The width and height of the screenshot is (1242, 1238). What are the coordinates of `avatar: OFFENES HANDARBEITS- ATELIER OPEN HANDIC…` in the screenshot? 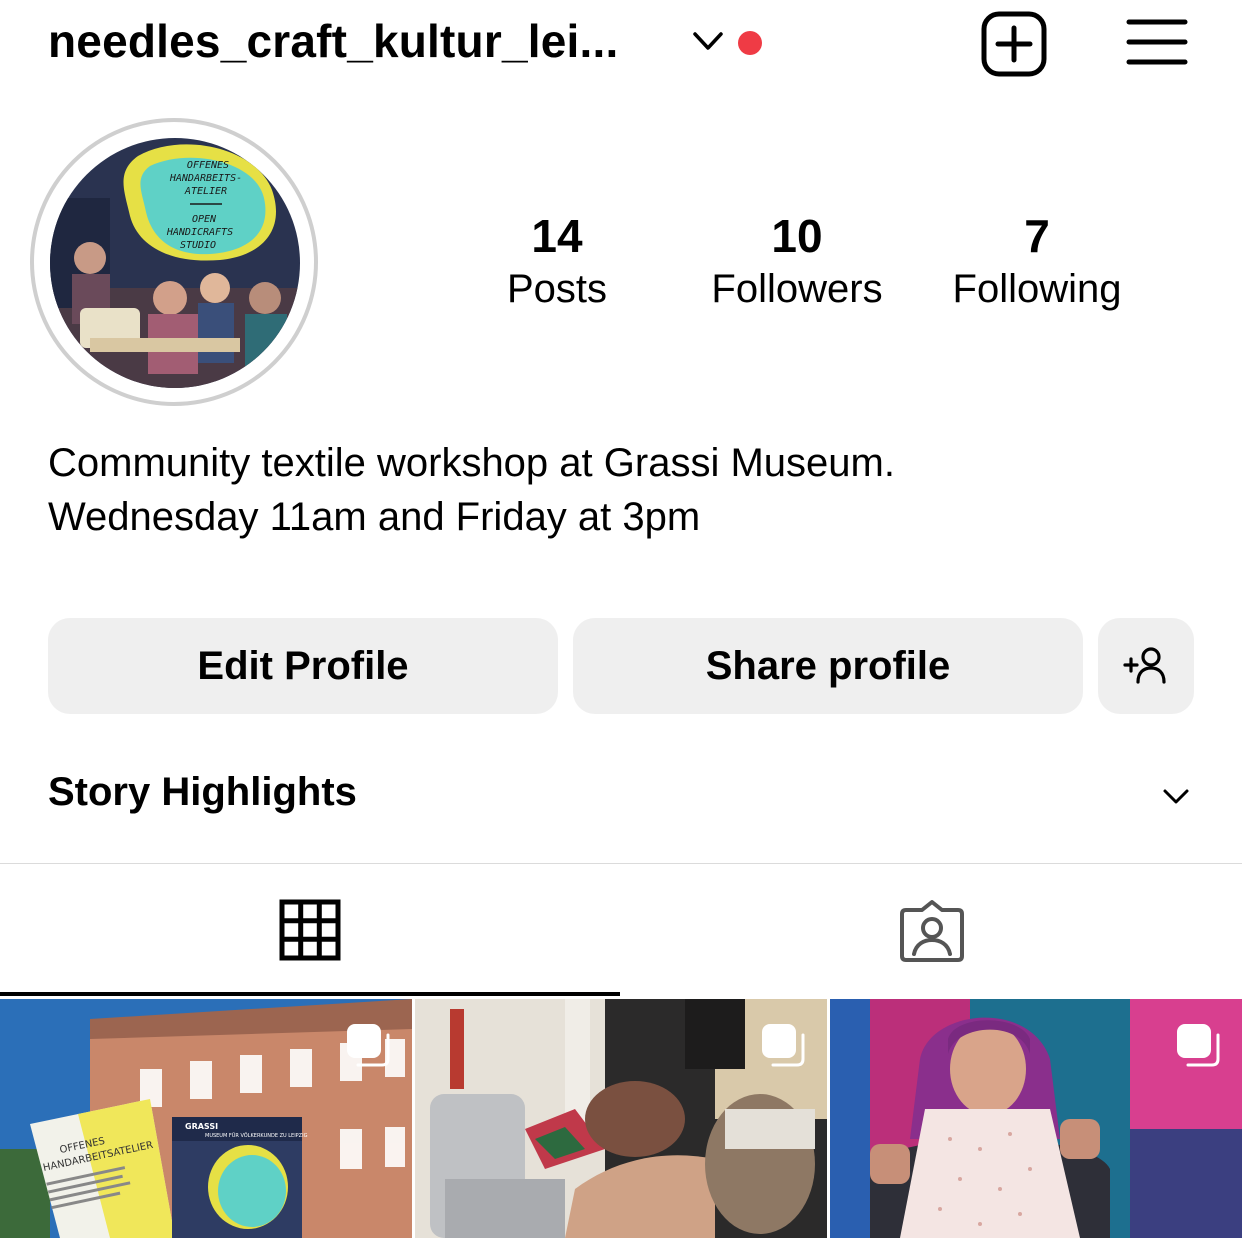 It's located at (175, 263).